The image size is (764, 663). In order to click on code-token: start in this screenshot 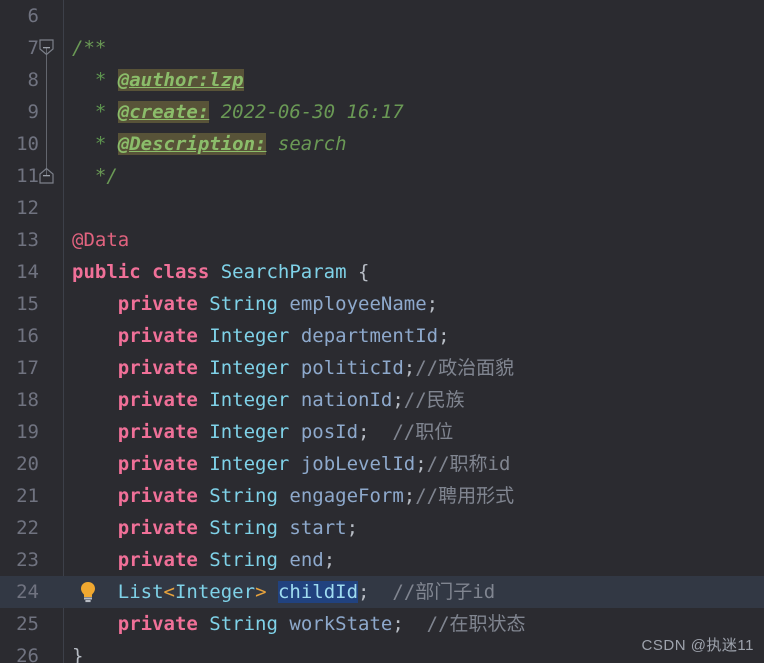, I will do `click(318, 528)`.